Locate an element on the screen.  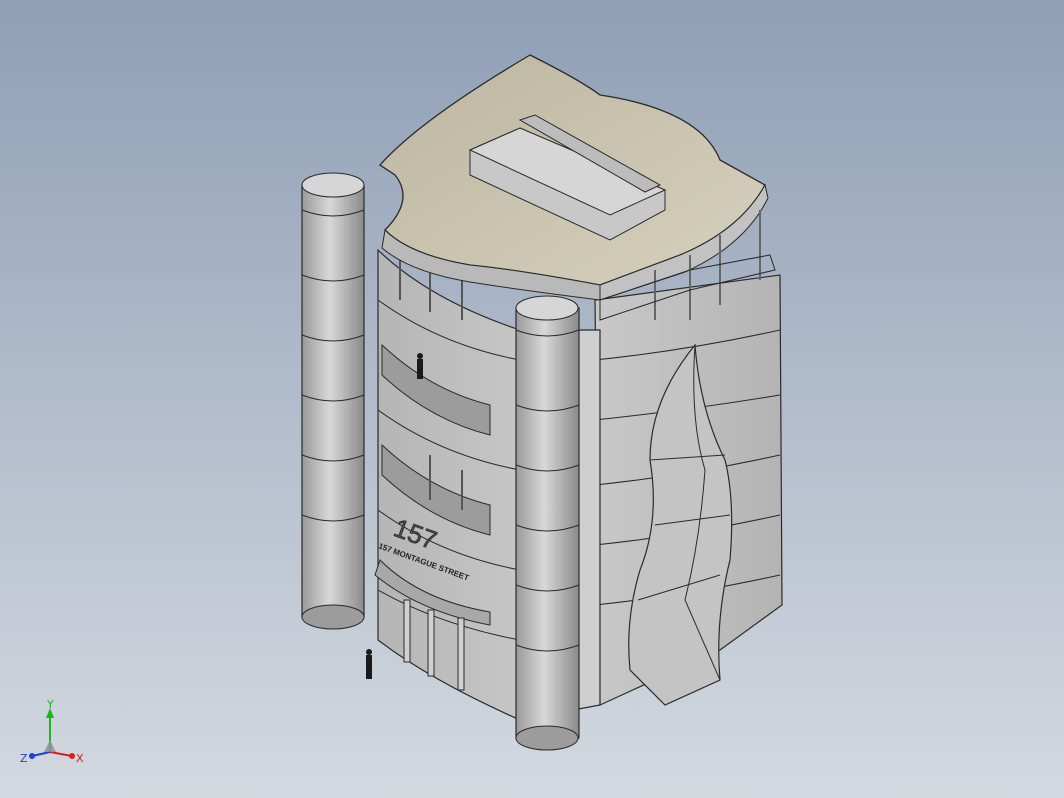
axis-triad: Y X Z is located at coordinates (52, 738).